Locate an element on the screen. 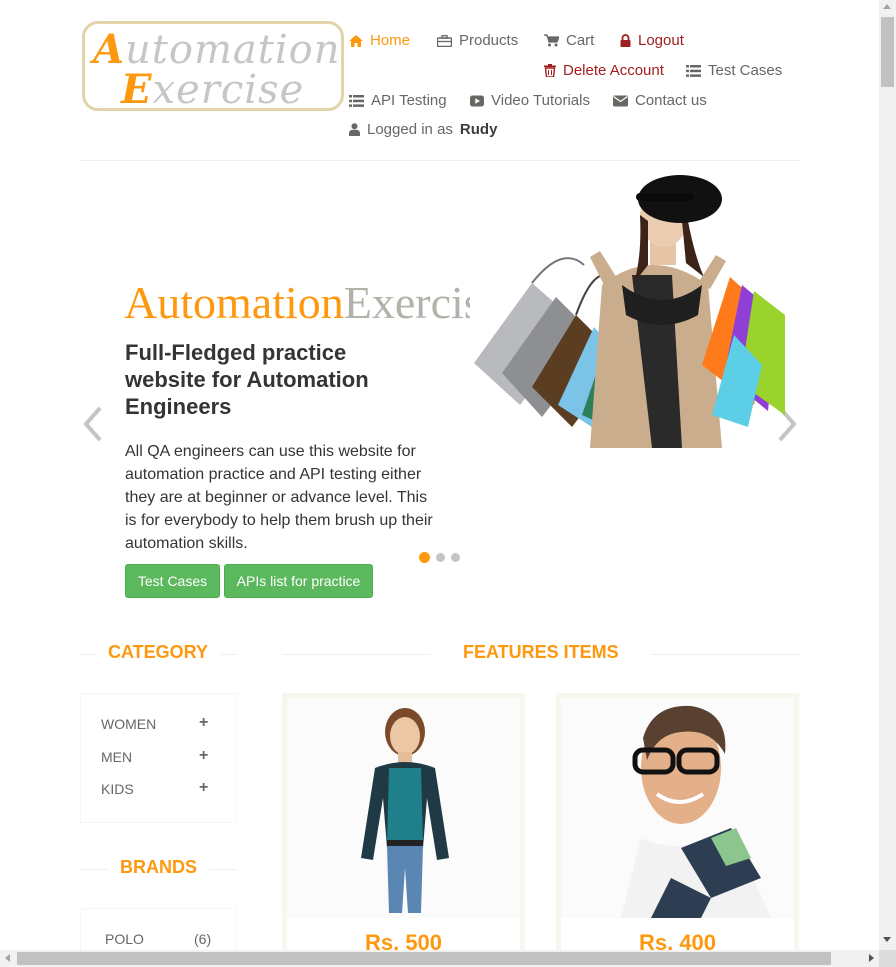 Image resolution: width=896 pixels, height=967 pixels. category-panel: WOMEN + MEN + KIDS + is located at coordinates (158, 758).